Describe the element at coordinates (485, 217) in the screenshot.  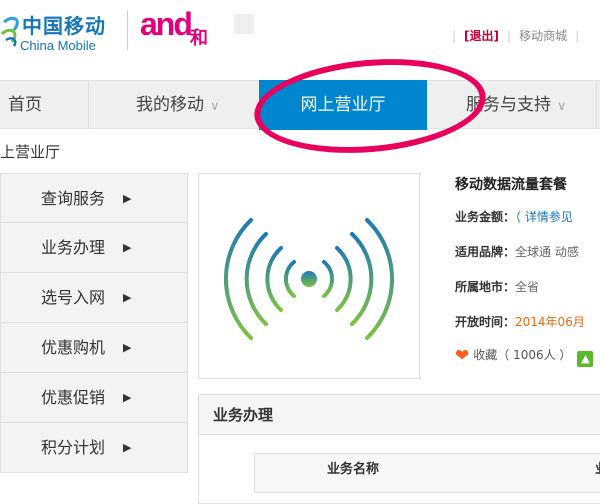
I see `fee-label: 业务金额：` at that location.